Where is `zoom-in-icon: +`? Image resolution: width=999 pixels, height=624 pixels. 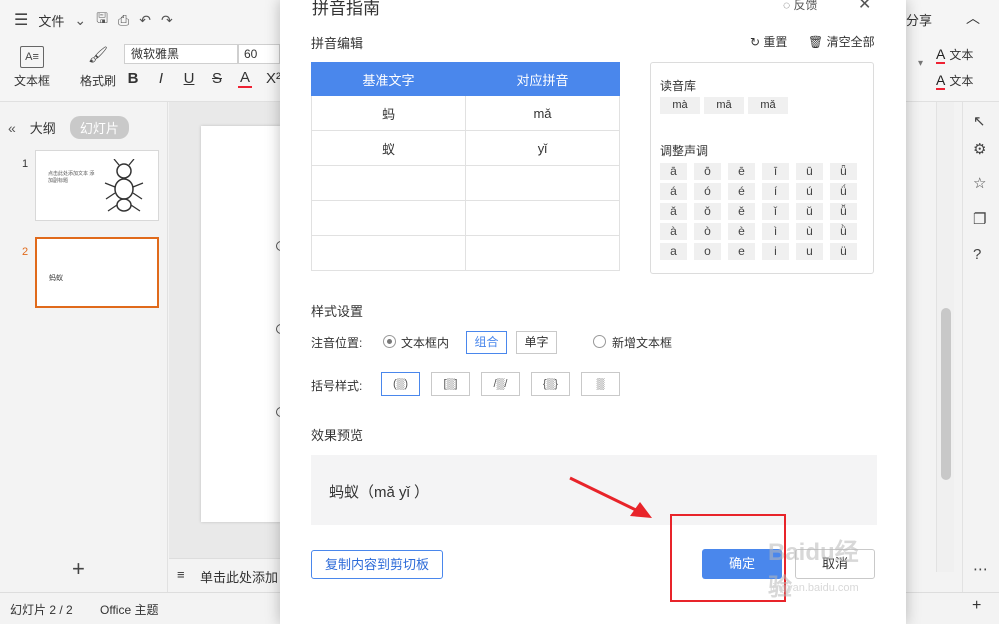
zoom-in-icon: + is located at coordinates (976, 606).